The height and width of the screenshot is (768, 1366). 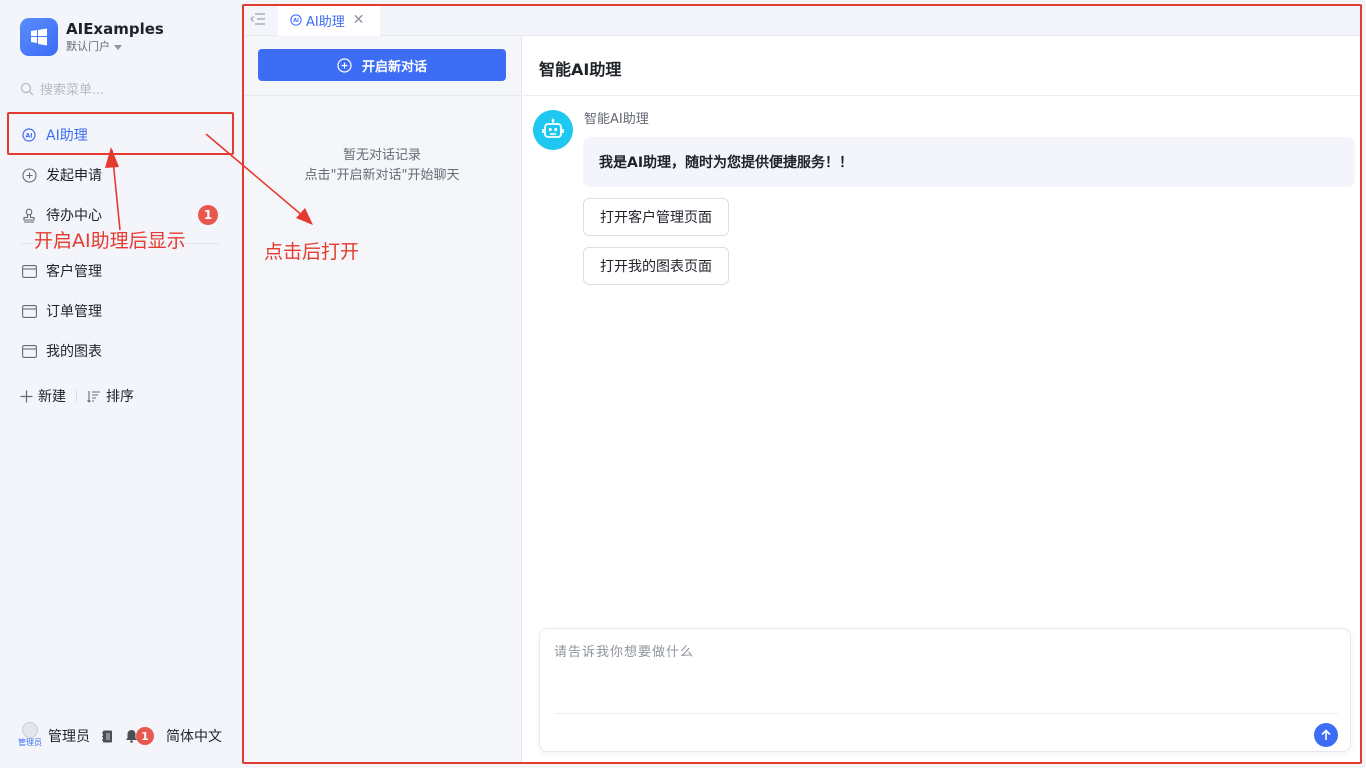 What do you see at coordinates (120, 397) in the screenshot?
I see `sort-label: 排序` at bounding box center [120, 397].